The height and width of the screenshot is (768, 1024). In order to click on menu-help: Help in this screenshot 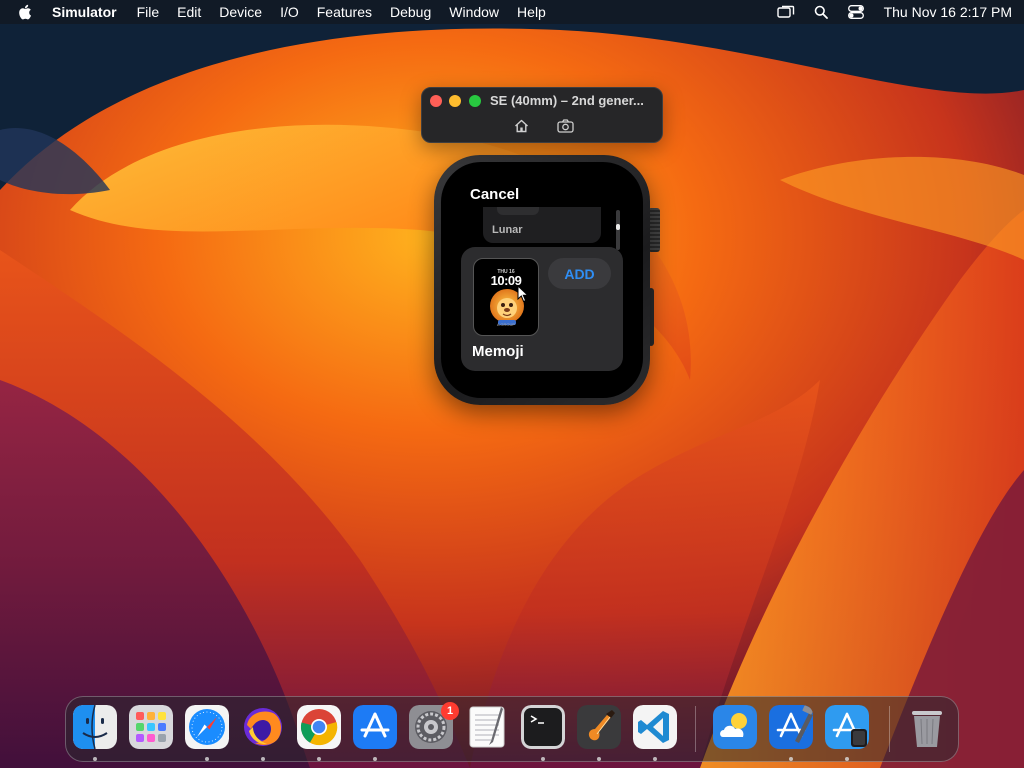, I will do `click(531, 12)`.